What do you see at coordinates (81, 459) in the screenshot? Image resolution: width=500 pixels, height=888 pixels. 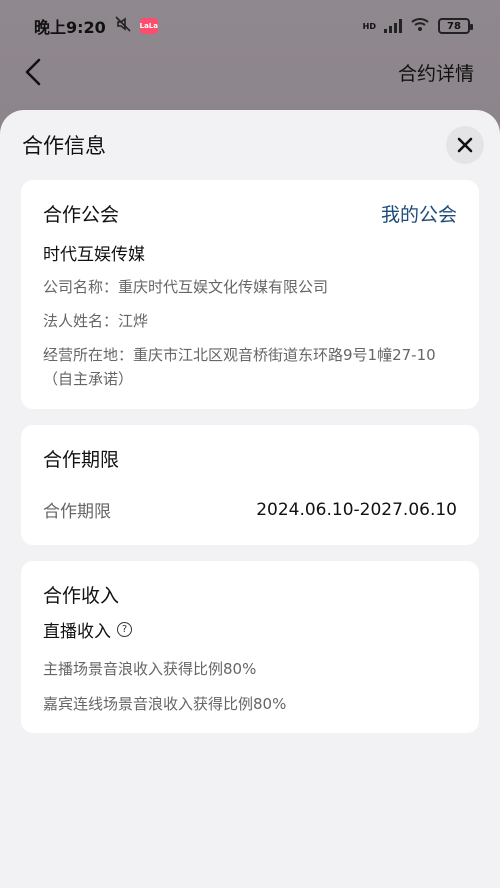 I see `card-title-period: 合作期限` at bounding box center [81, 459].